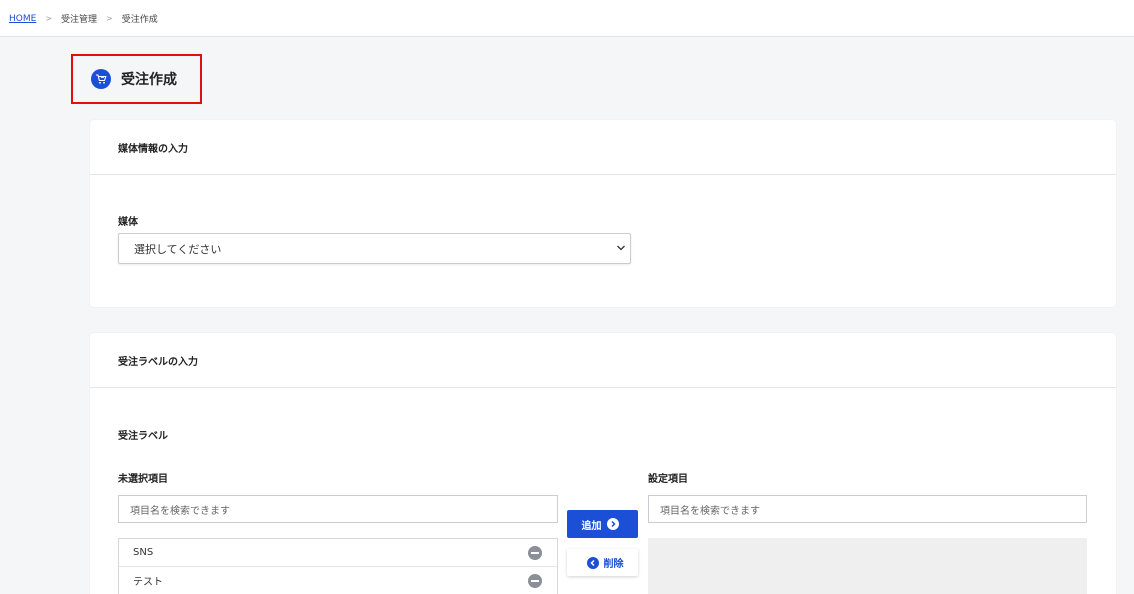 The width and height of the screenshot is (1134, 594). I want to click on breadcrumb-home-link: HOME, so click(22, 19).